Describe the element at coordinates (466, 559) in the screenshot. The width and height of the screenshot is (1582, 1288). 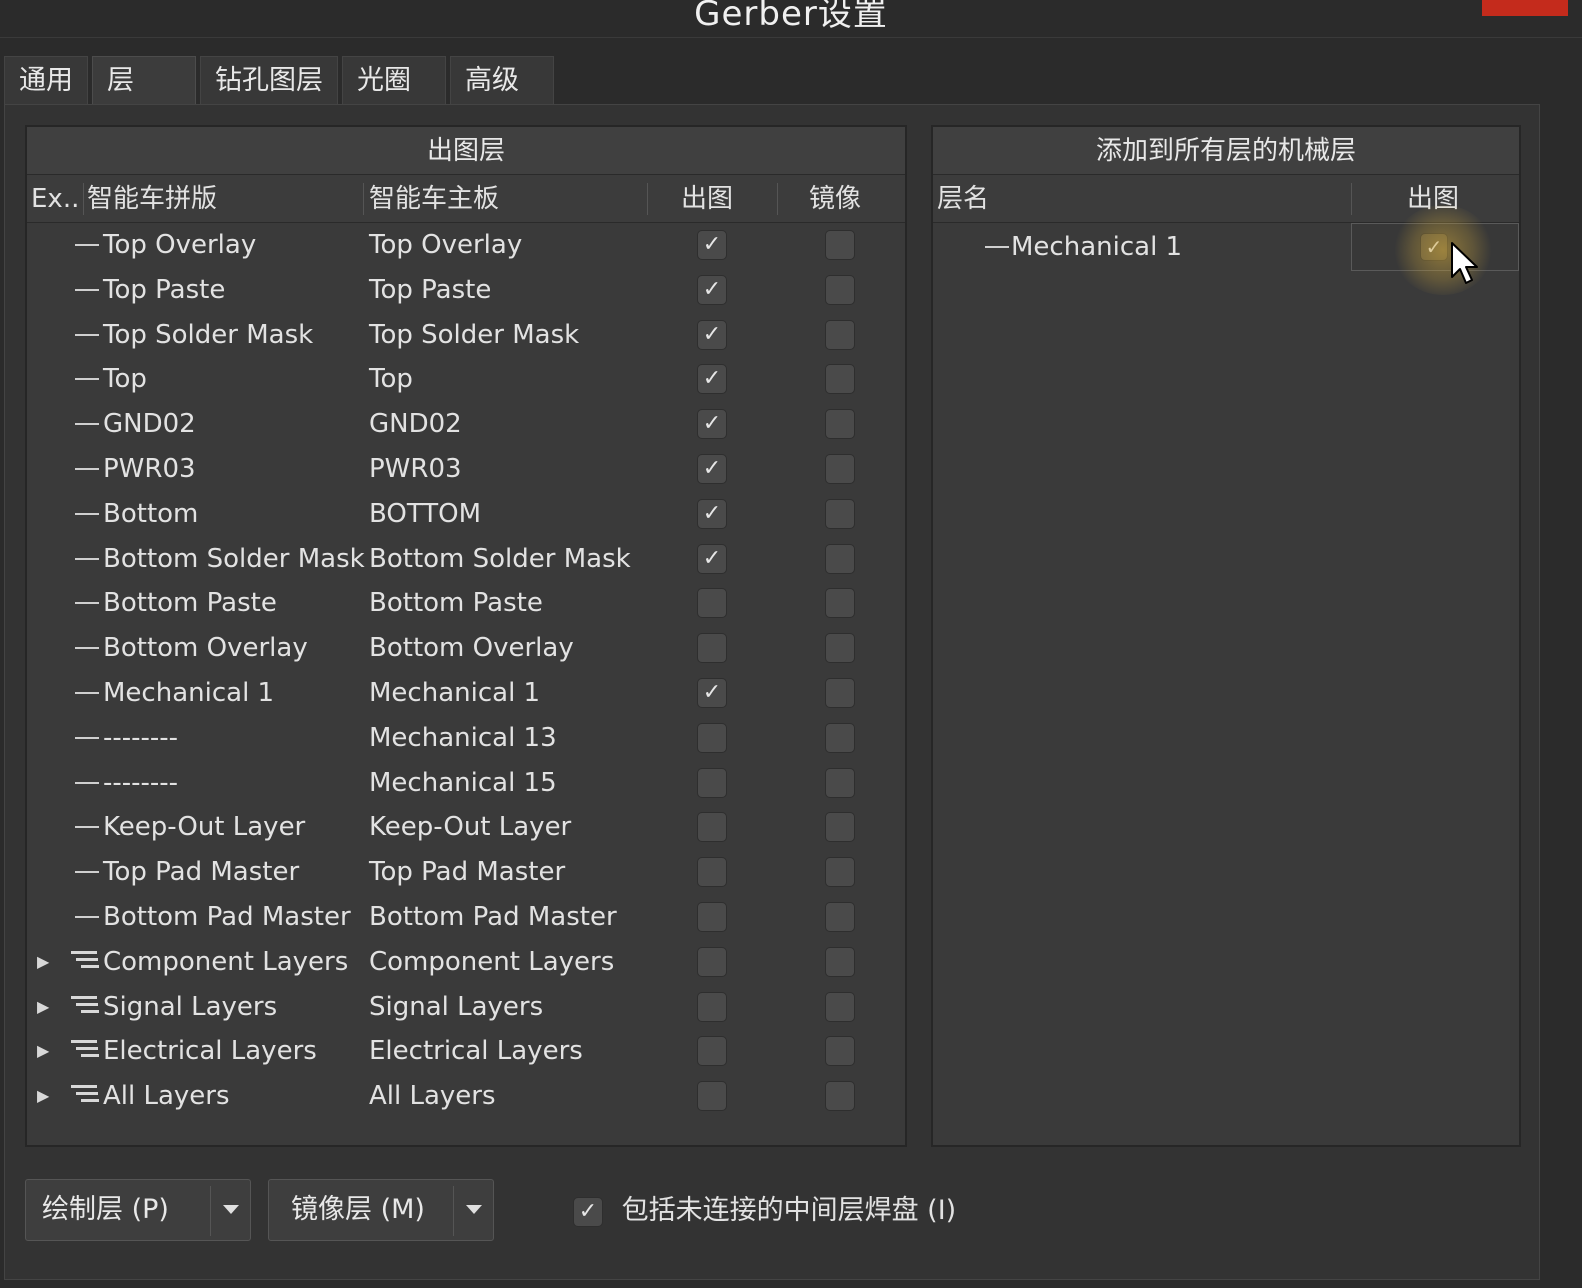
I see `table-row: Bottom Solder Mask Bottom Solder Mask ✓` at that location.